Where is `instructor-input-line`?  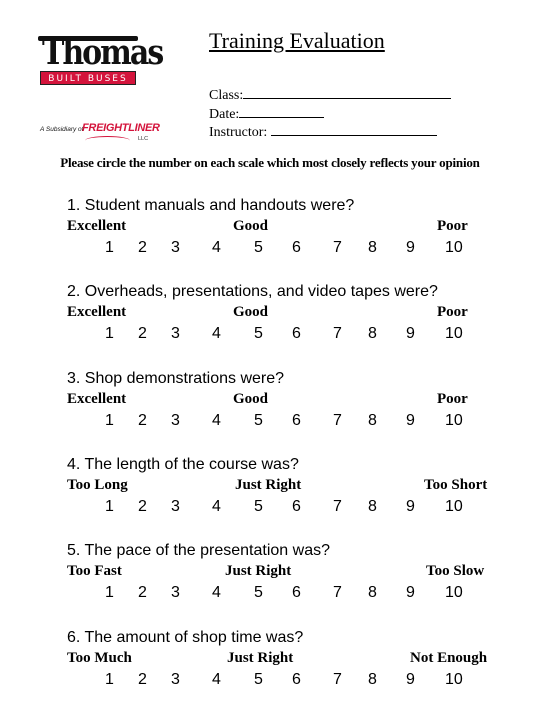 instructor-input-line is located at coordinates (353, 129).